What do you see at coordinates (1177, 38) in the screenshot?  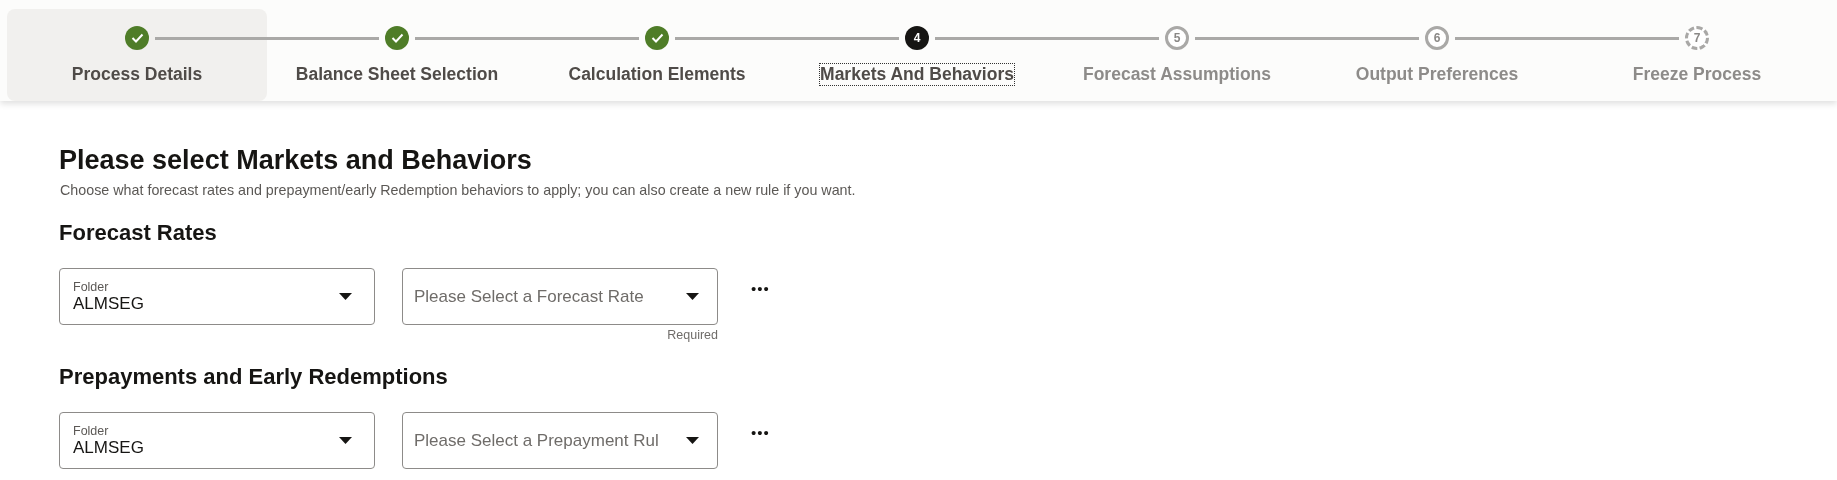 I see `step-indicator: 5` at bounding box center [1177, 38].